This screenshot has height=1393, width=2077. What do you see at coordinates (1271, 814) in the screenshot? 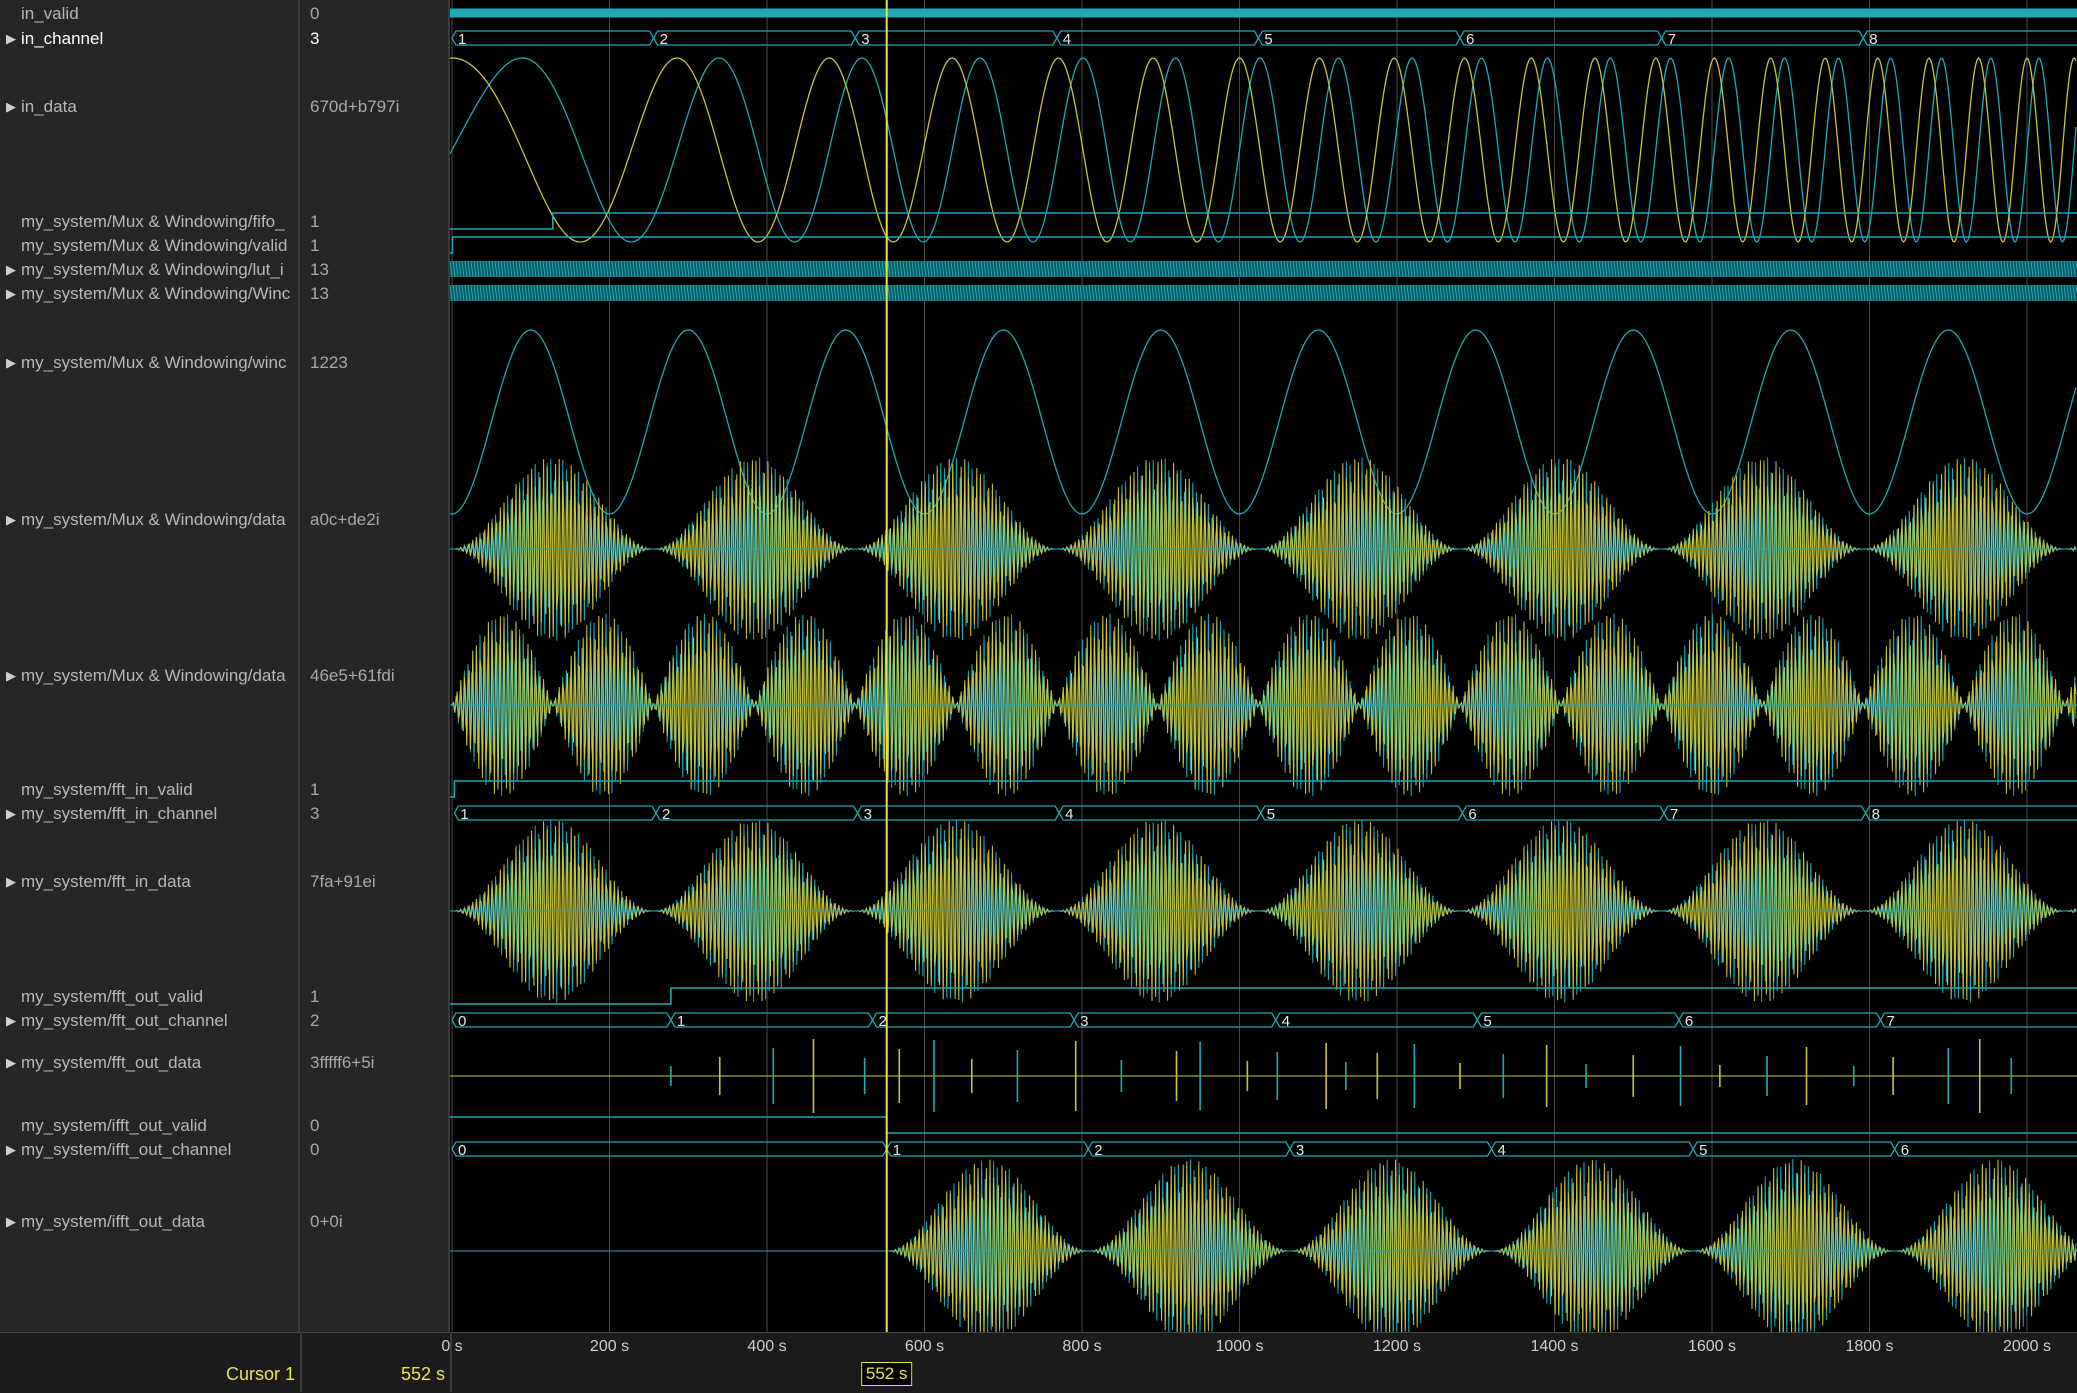
I see `fft-in-channel-bus-label: 5` at bounding box center [1271, 814].